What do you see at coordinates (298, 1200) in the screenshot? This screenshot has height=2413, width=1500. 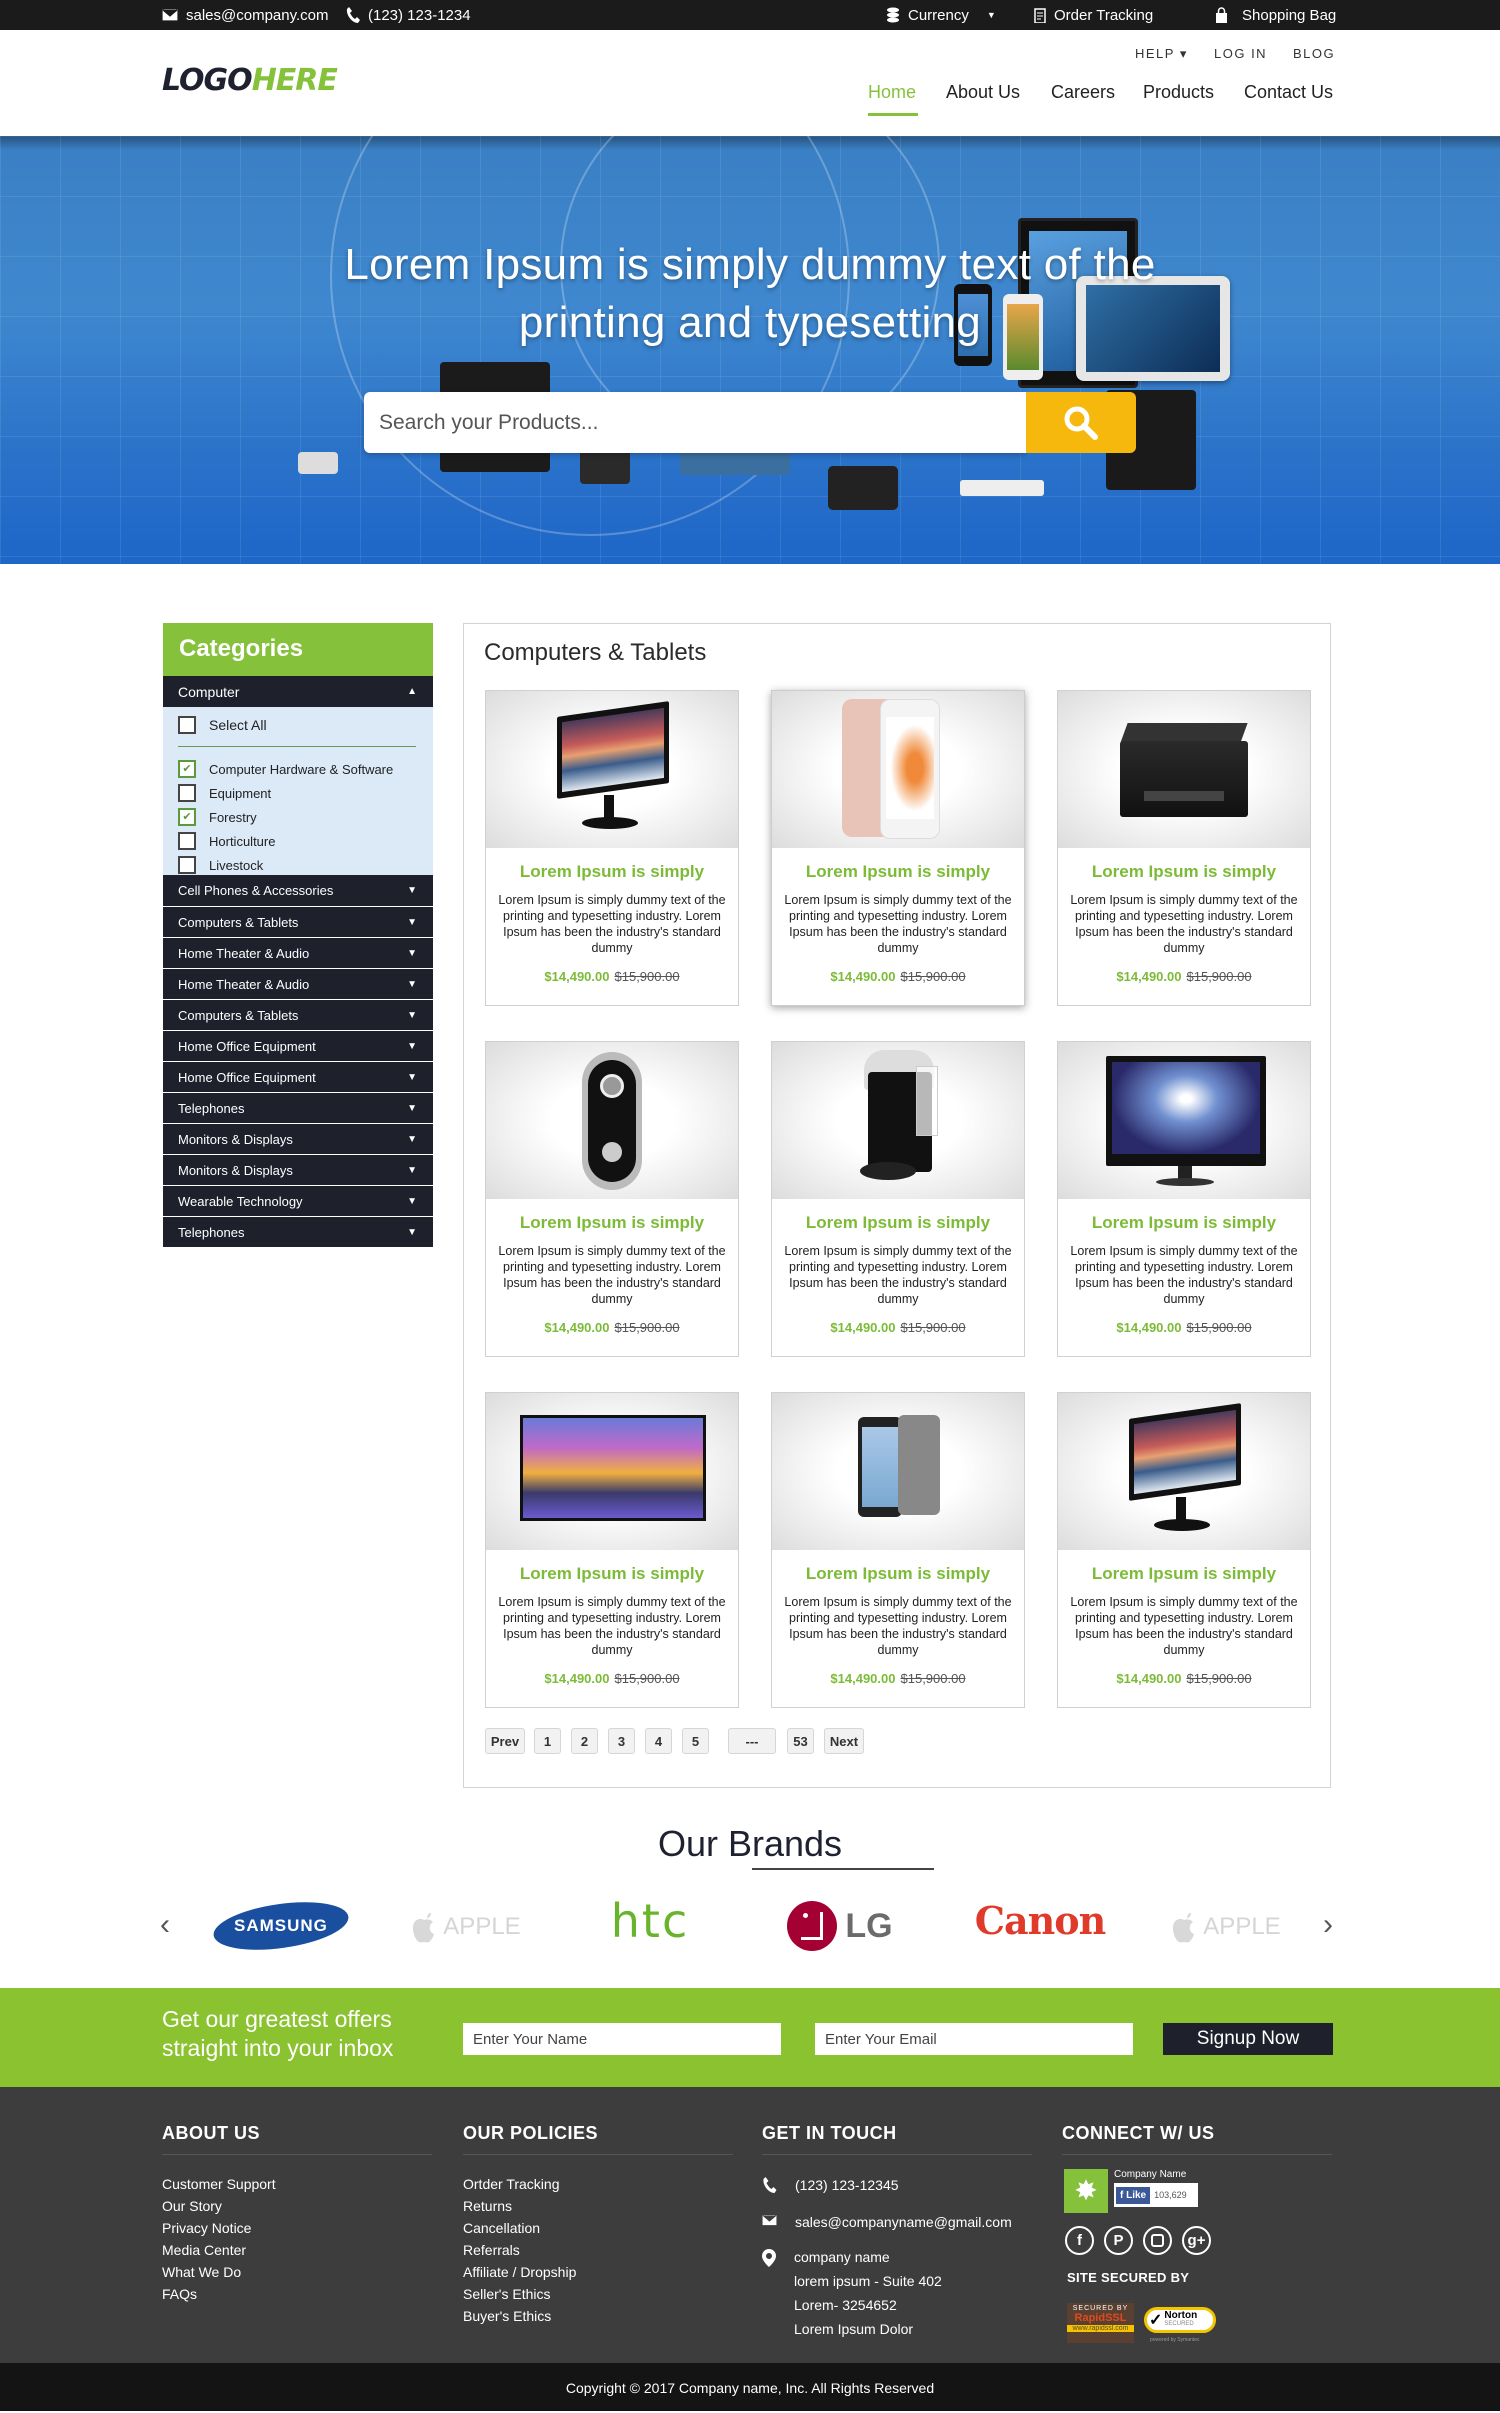 I see `sidebar-category-item: Wearable Technology ▼` at bounding box center [298, 1200].